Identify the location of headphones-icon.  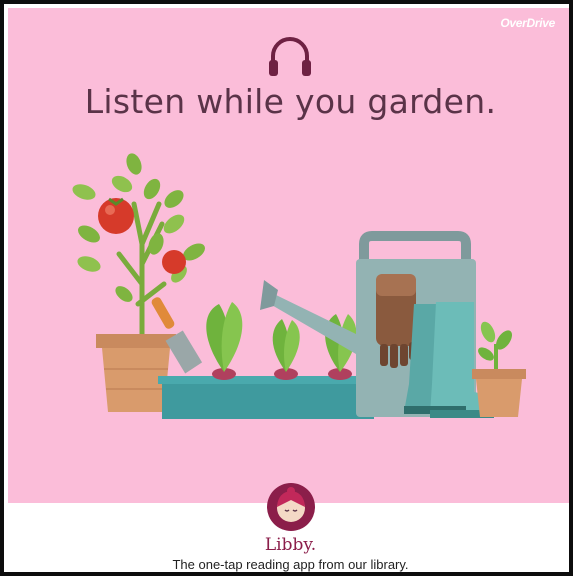
(290, 56).